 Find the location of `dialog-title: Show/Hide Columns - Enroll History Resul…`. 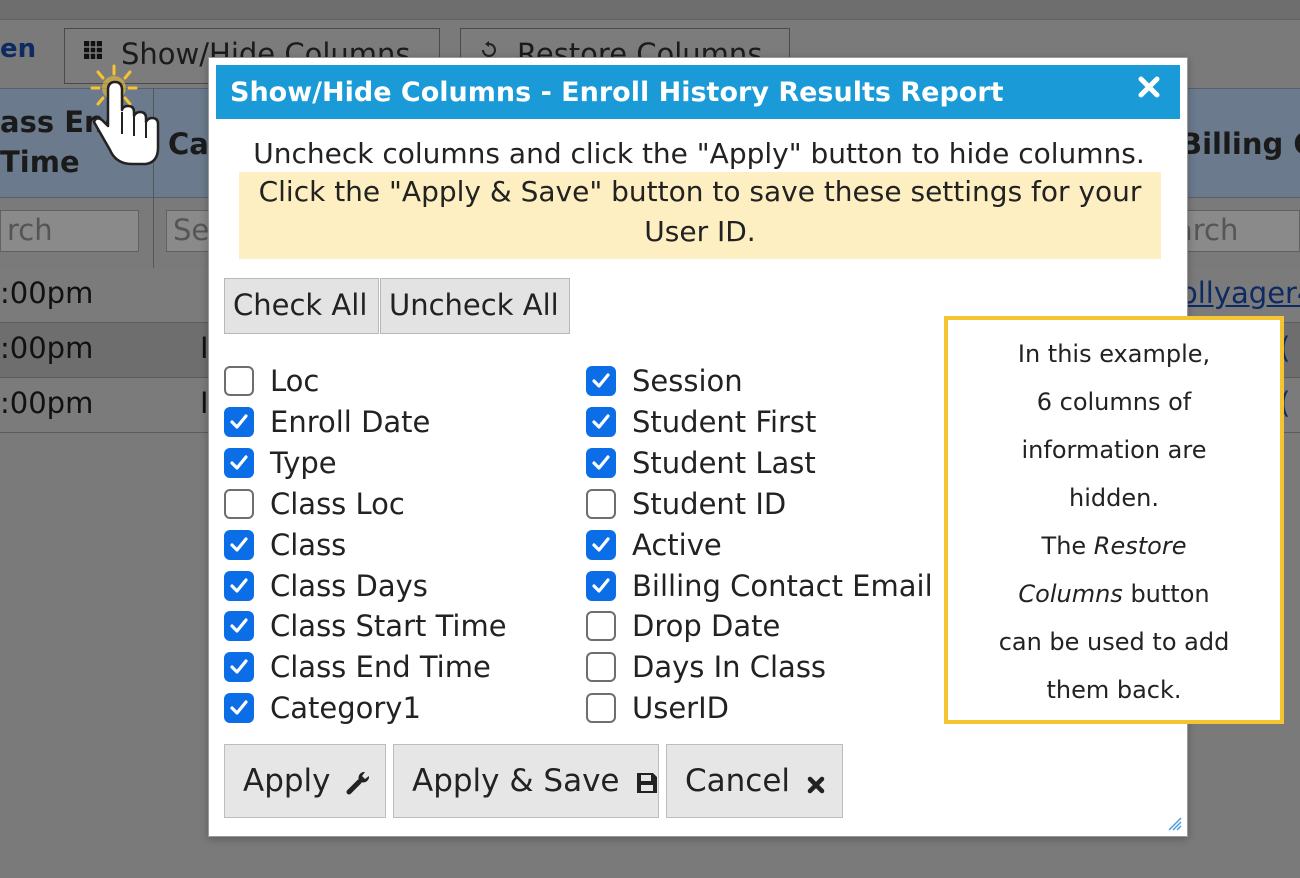

dialog-title: Show/Hide Columns - Enroll History Resul… is located at coordinates (617, 92).